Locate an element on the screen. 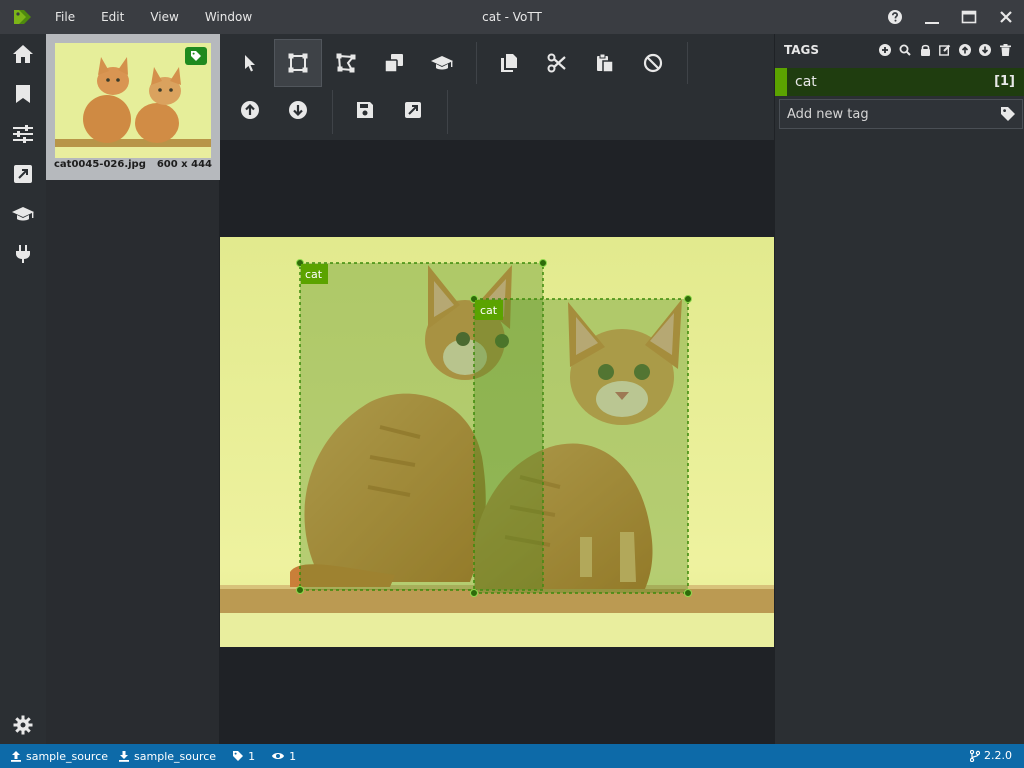 The image size is (1024, 768). maximize-button is located at coordinates (968, 17).